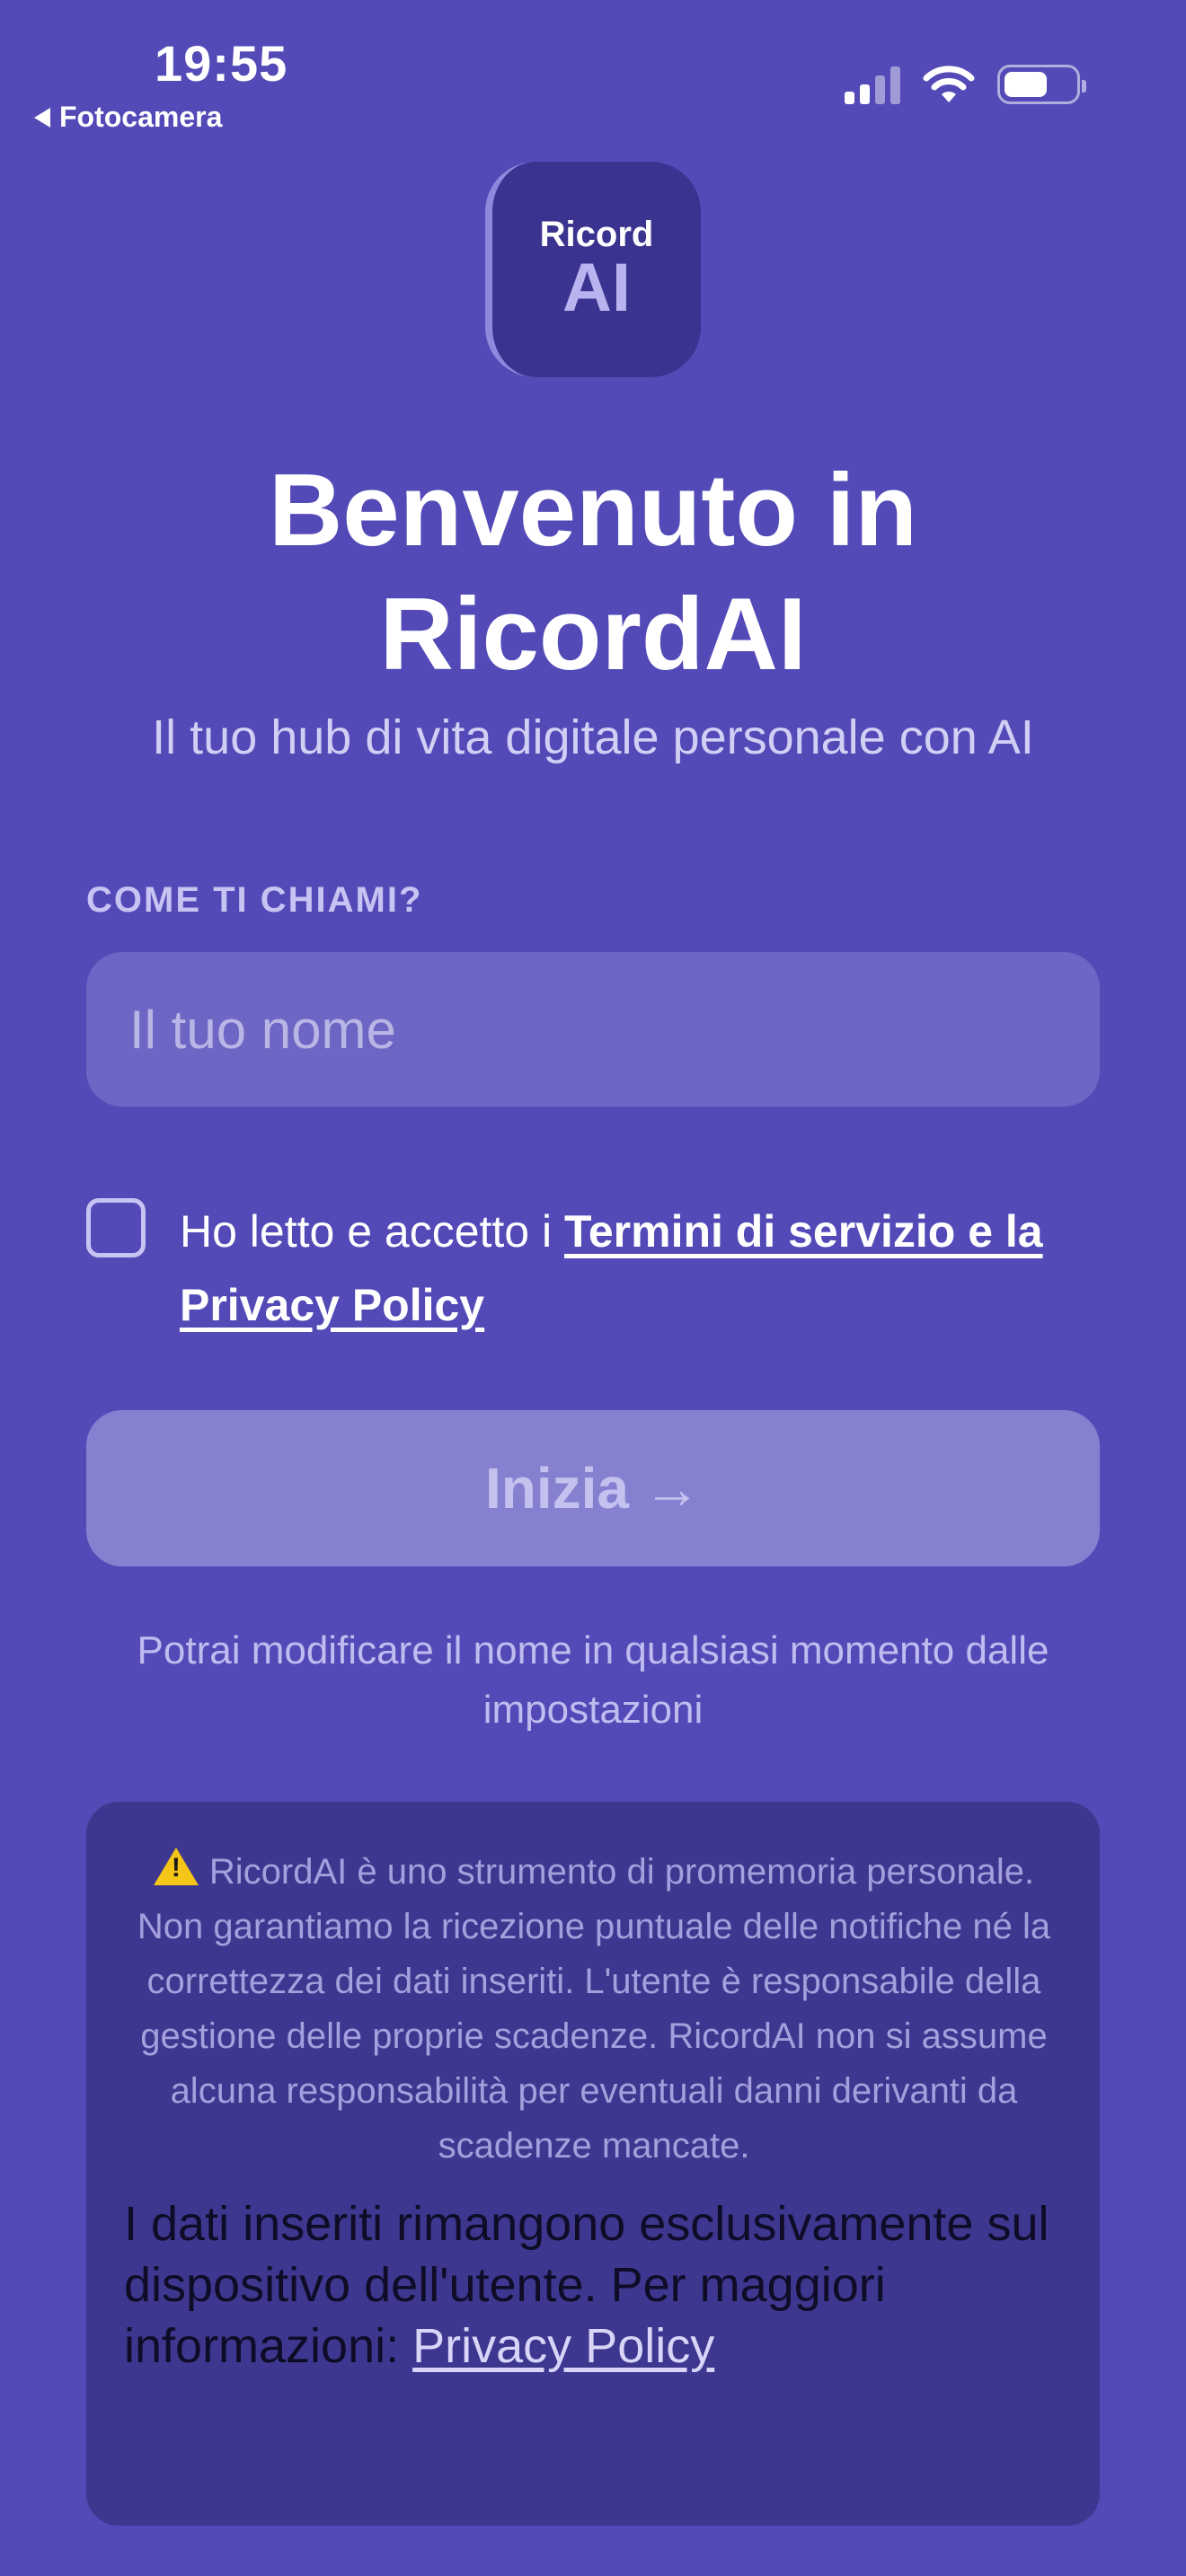  Describe the element at coordinates (141, 117) in the screenshot. I see `back-link-label: Fotocamera` at that location.